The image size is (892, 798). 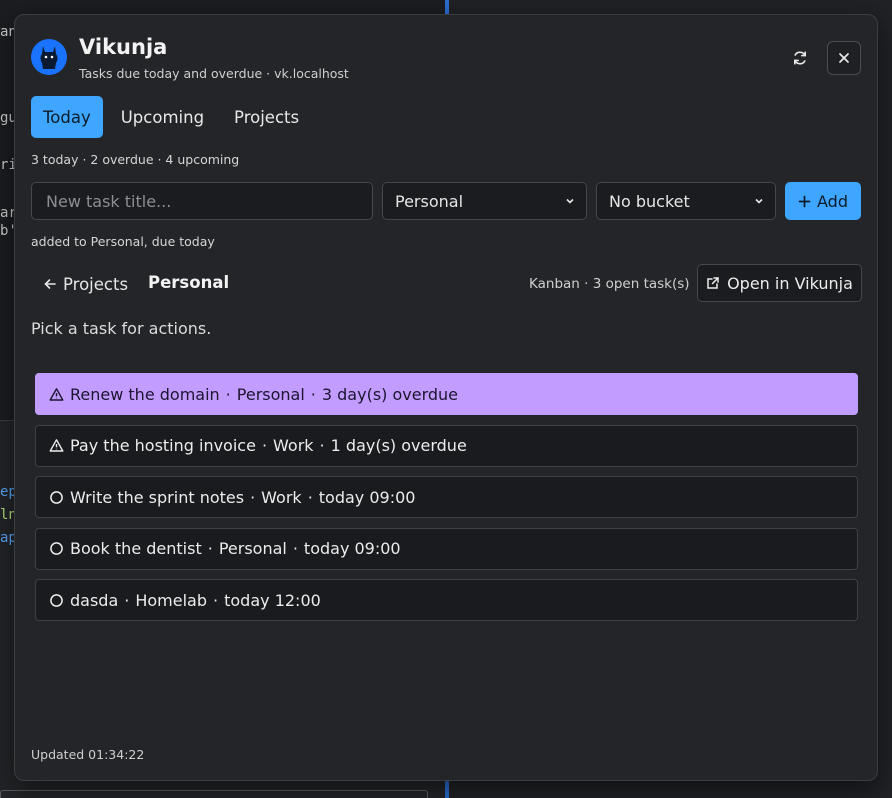 I want to click on open-in-vikunja-button: Open in Vikunja, so click(x=779, y=283).